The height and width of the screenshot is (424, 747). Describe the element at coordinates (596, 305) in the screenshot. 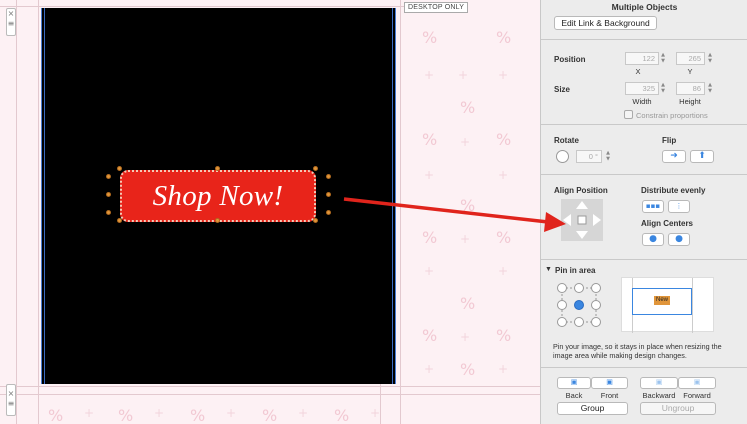

I see `pin-middle-right` at that location.